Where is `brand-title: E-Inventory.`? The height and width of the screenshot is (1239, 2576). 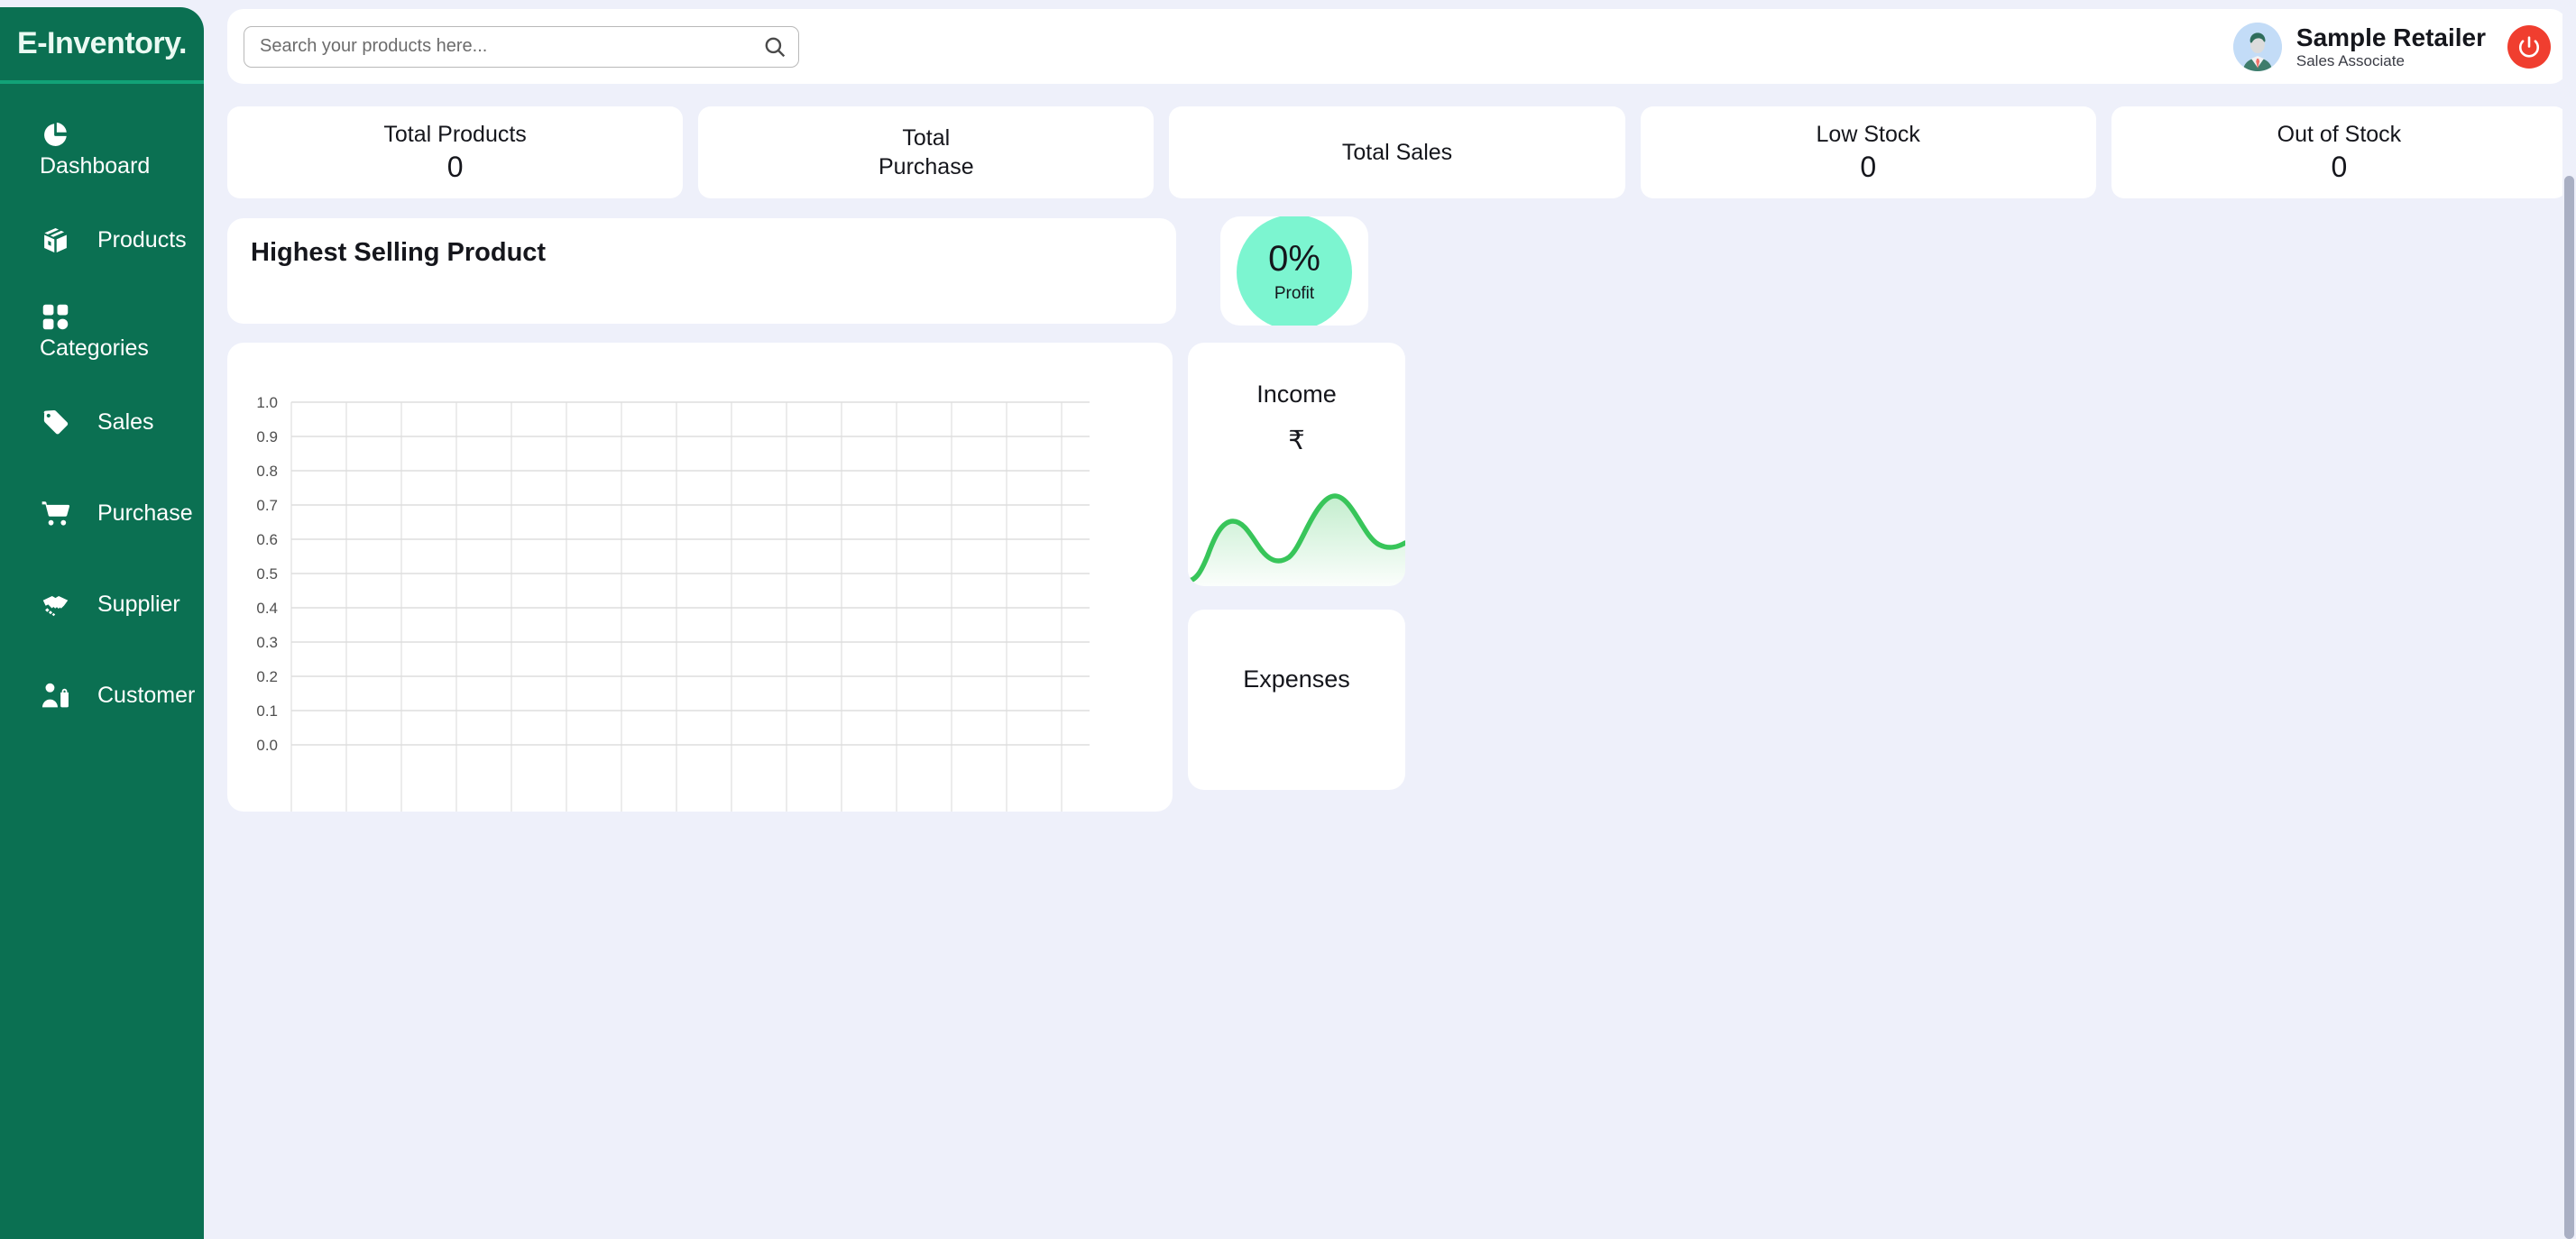 brand-title: E-Inventory. is located at coordinates (102, 43).